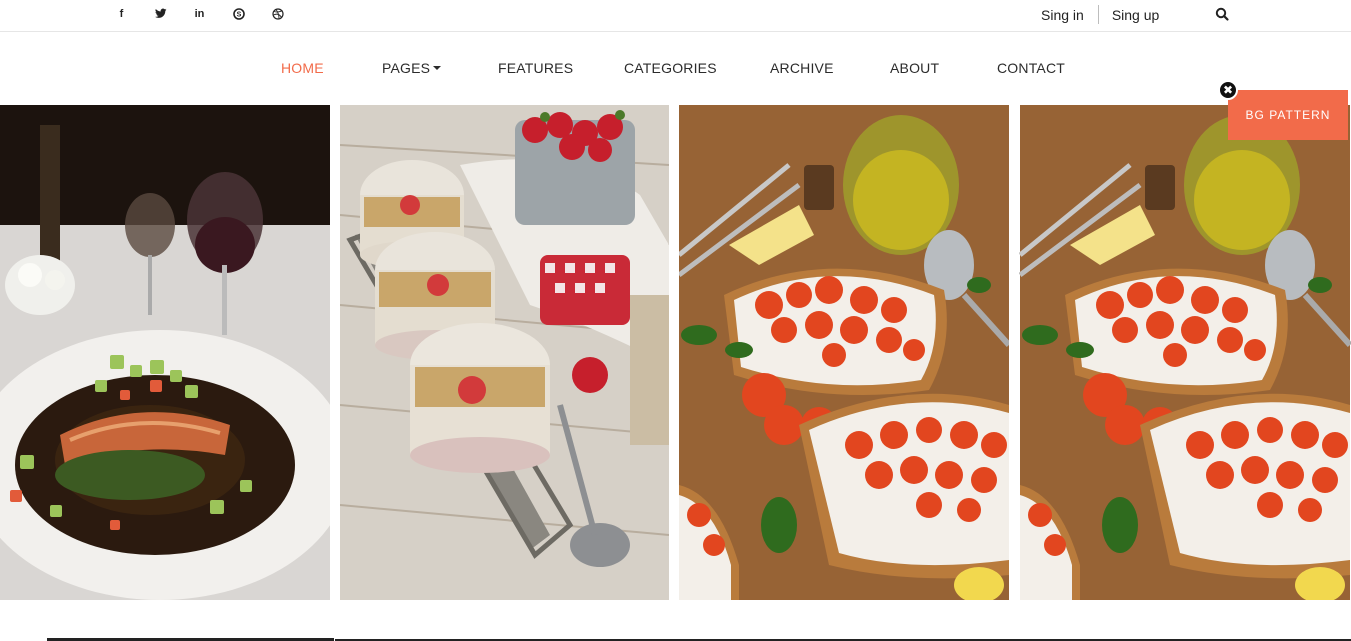 The image size is (1351, 641). I want to click on nav-item-label: FEATURES, so click(536, 68).